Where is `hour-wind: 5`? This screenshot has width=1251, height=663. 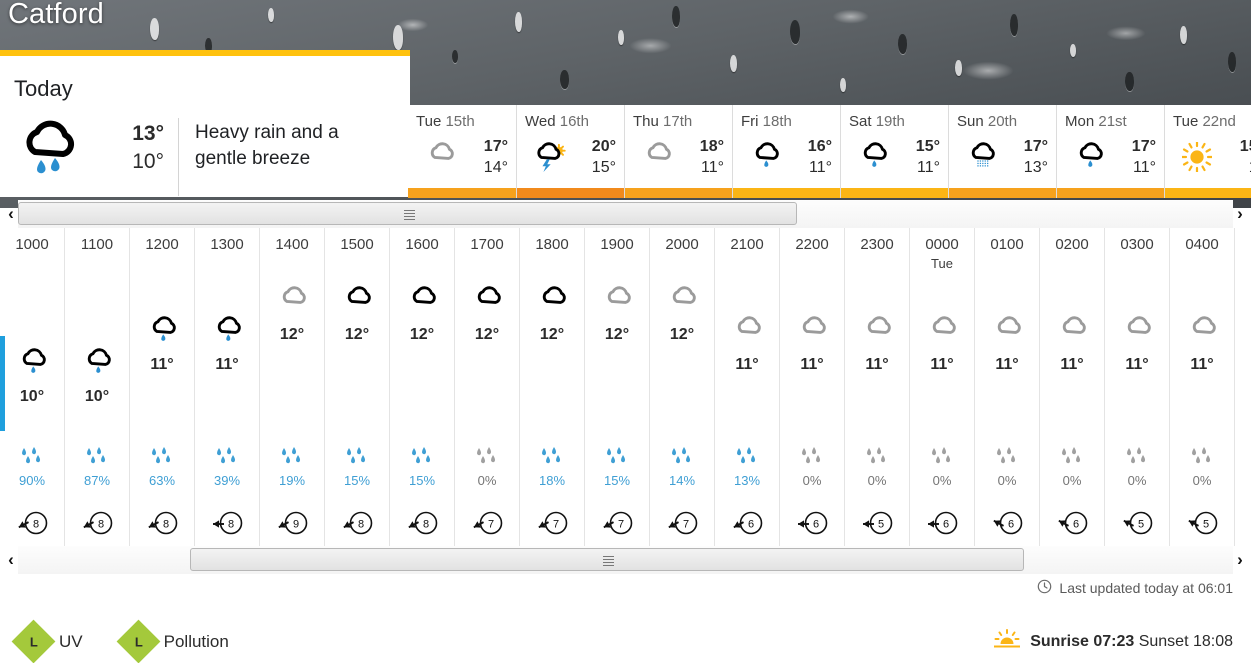 hour-wind: 5 is located at coordinates (1137, 525).